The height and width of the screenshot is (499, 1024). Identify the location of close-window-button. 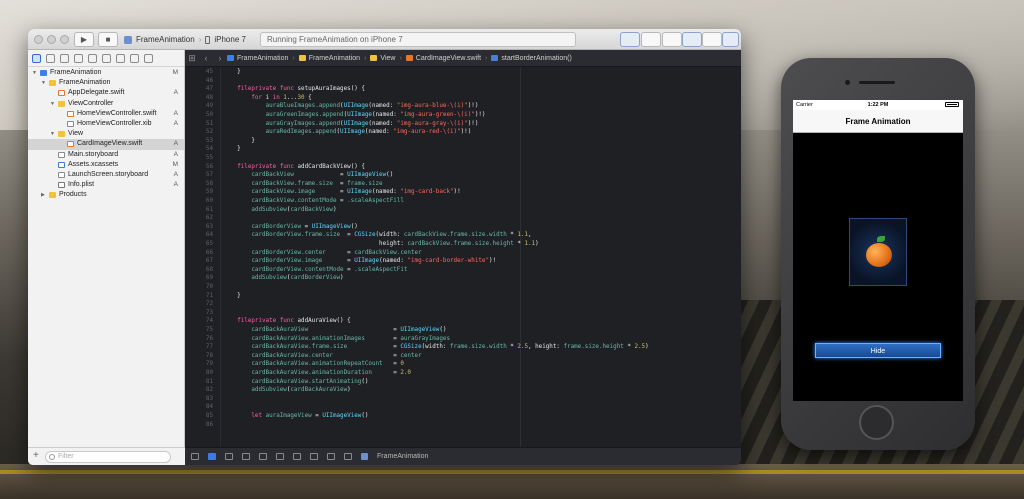
(38, 39).